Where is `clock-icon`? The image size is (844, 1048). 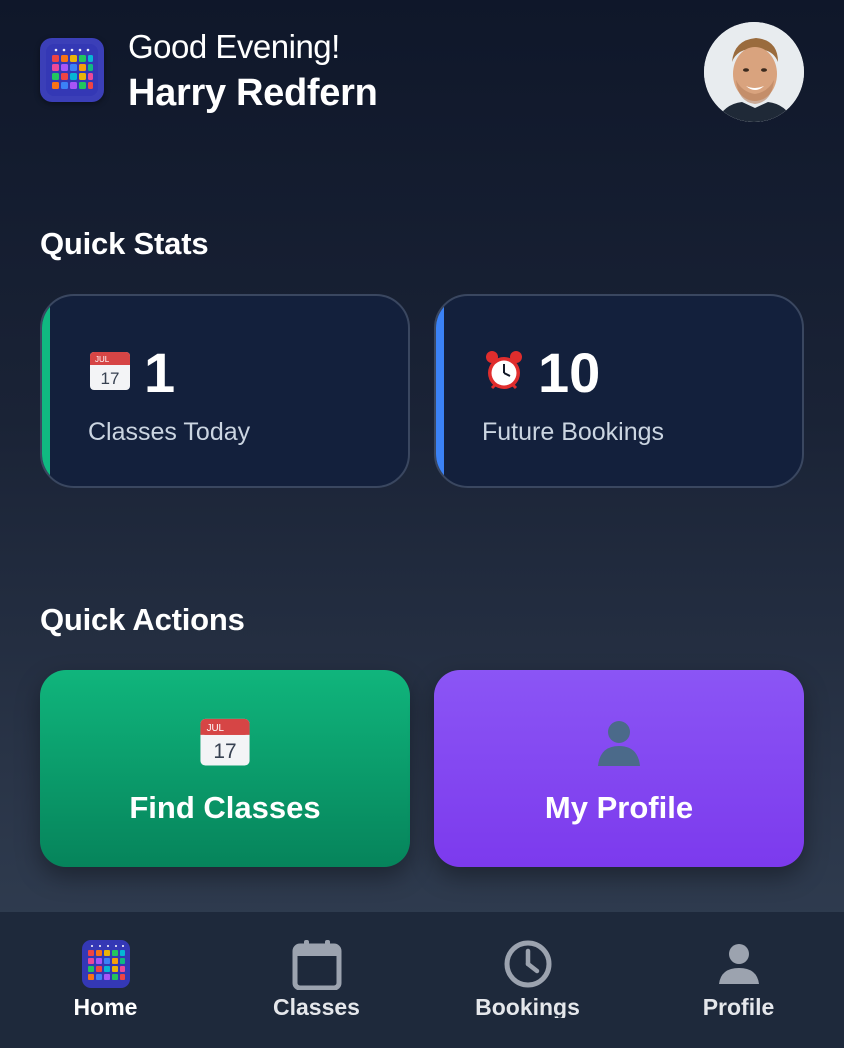
clock-icon is located at coordinates (528, 964).